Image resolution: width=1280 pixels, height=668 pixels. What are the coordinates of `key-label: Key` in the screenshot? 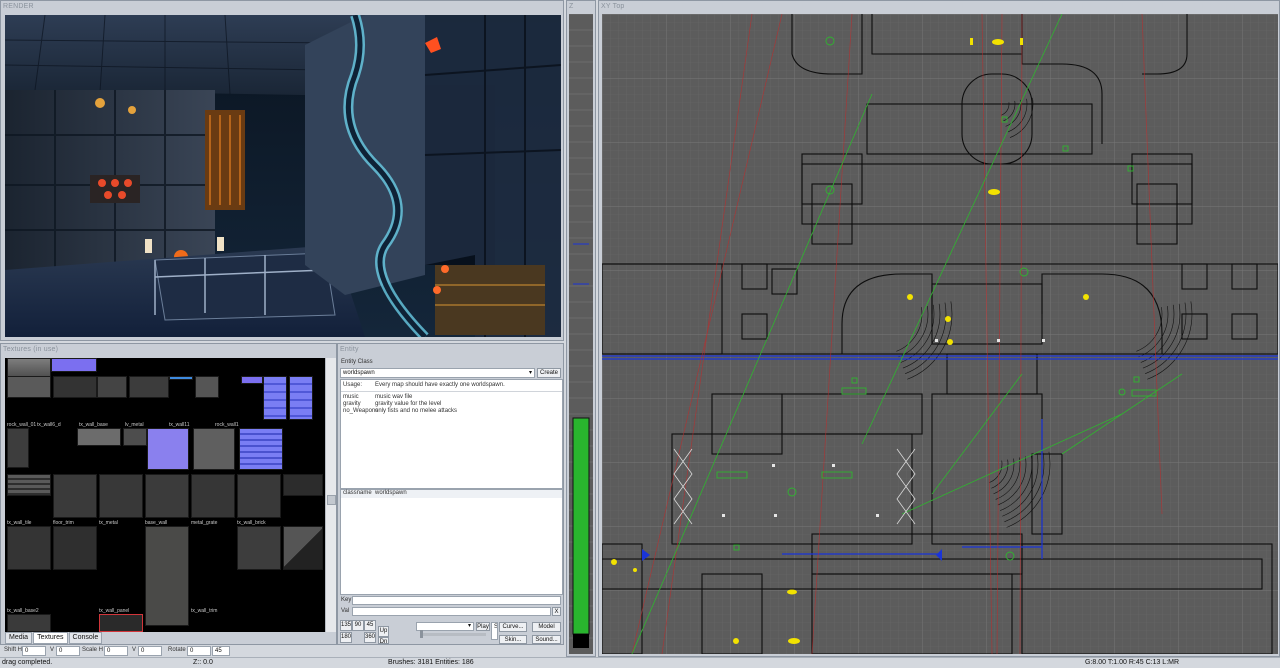 It's located at (346, 600).